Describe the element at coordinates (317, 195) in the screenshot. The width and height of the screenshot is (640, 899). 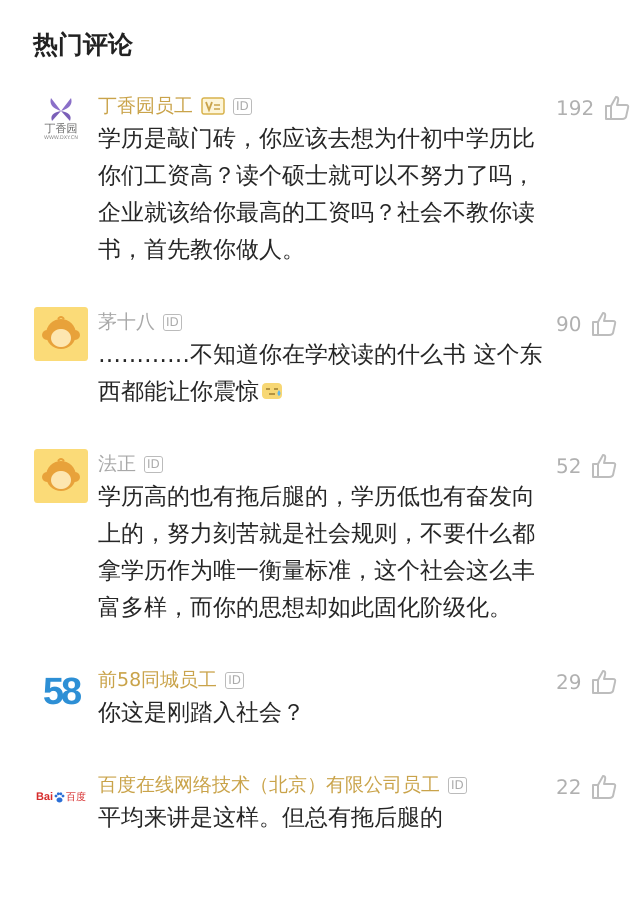
I see `comment-text: 学历是敲门砖，你应该去想为什初中学历比你们工资高？读个硕士就可以不努力了吗，企业就该给你最高的工资吗？社会不教你读书，首先教你做人。` at that location.